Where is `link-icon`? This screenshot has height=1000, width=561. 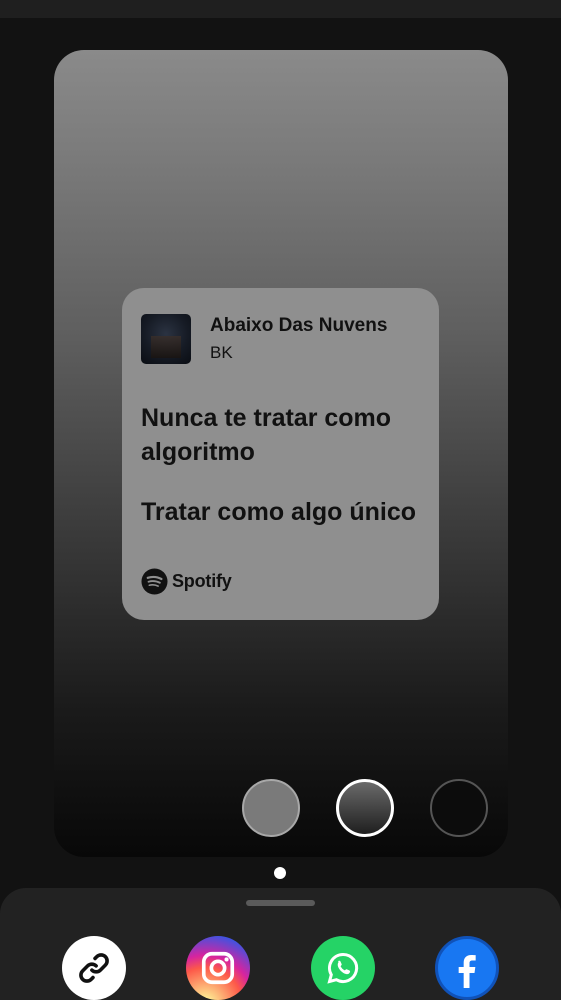
link-icon is located at coordinates (94, 968).